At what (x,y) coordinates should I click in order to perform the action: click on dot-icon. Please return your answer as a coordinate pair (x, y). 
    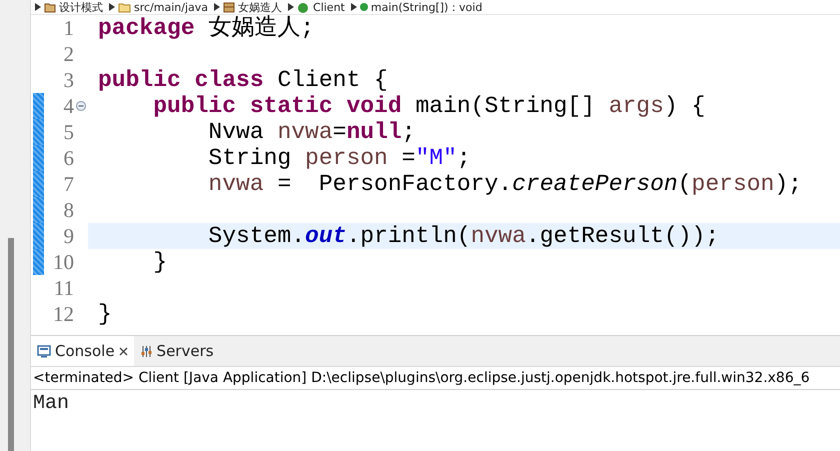
    Looking at the image, I should click on (364, 7).